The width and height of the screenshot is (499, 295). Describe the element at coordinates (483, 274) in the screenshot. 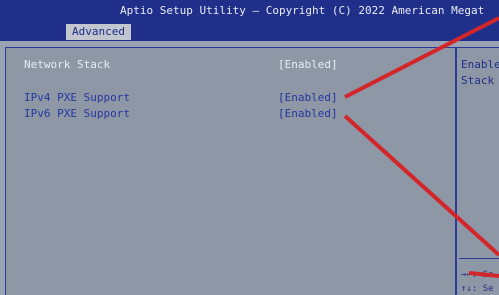

I see `annotation-arrow-keys` at that location.